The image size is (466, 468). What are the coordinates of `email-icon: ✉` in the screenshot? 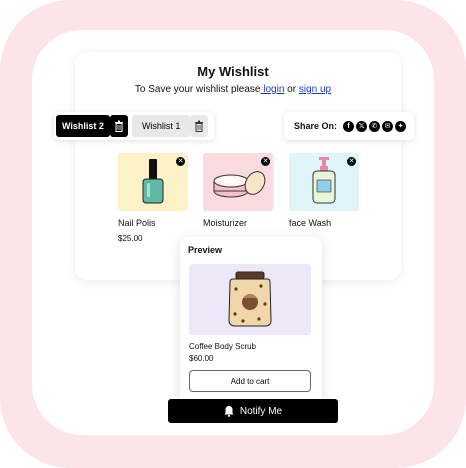 It's located at (388, 126).